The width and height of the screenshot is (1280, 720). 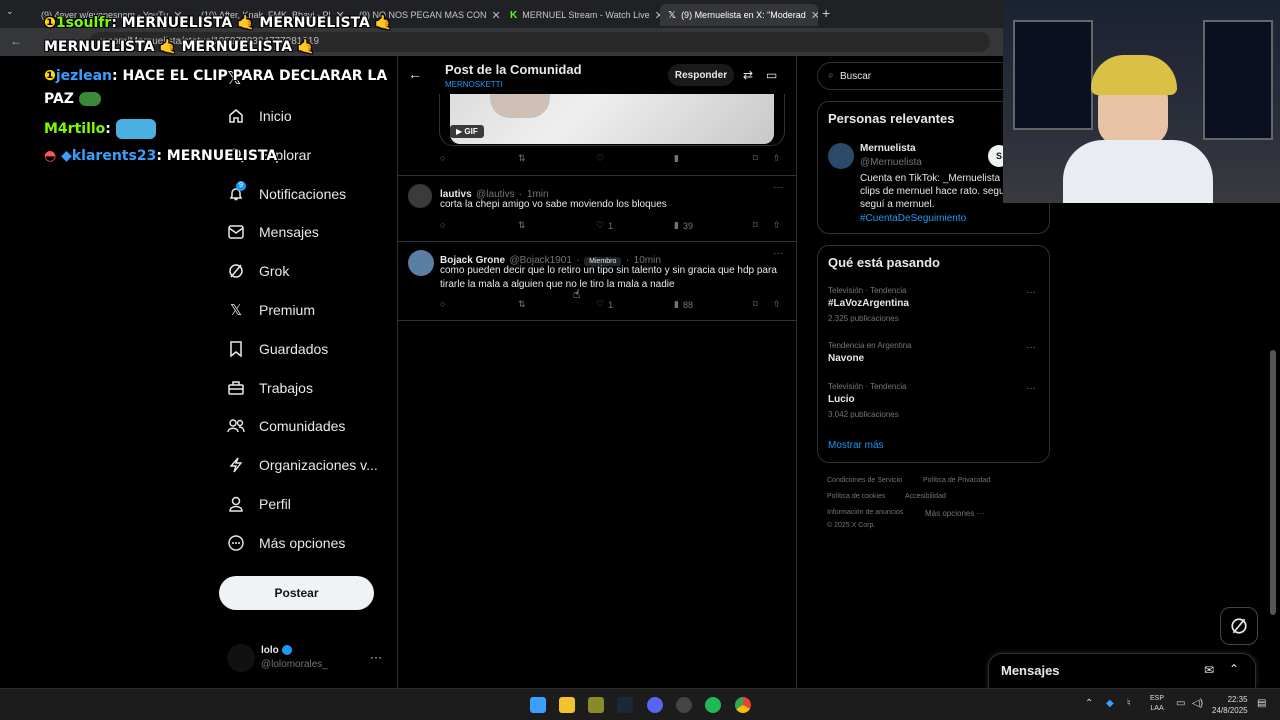 I want to click on nav-item-trabajos: Trabajos, so click(x=270, y=388).